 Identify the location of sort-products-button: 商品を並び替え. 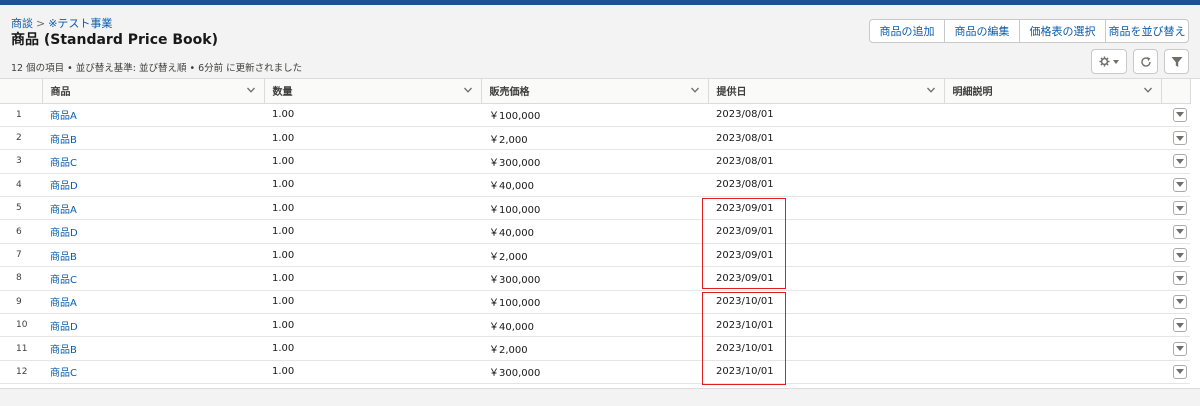
(1147, 31).